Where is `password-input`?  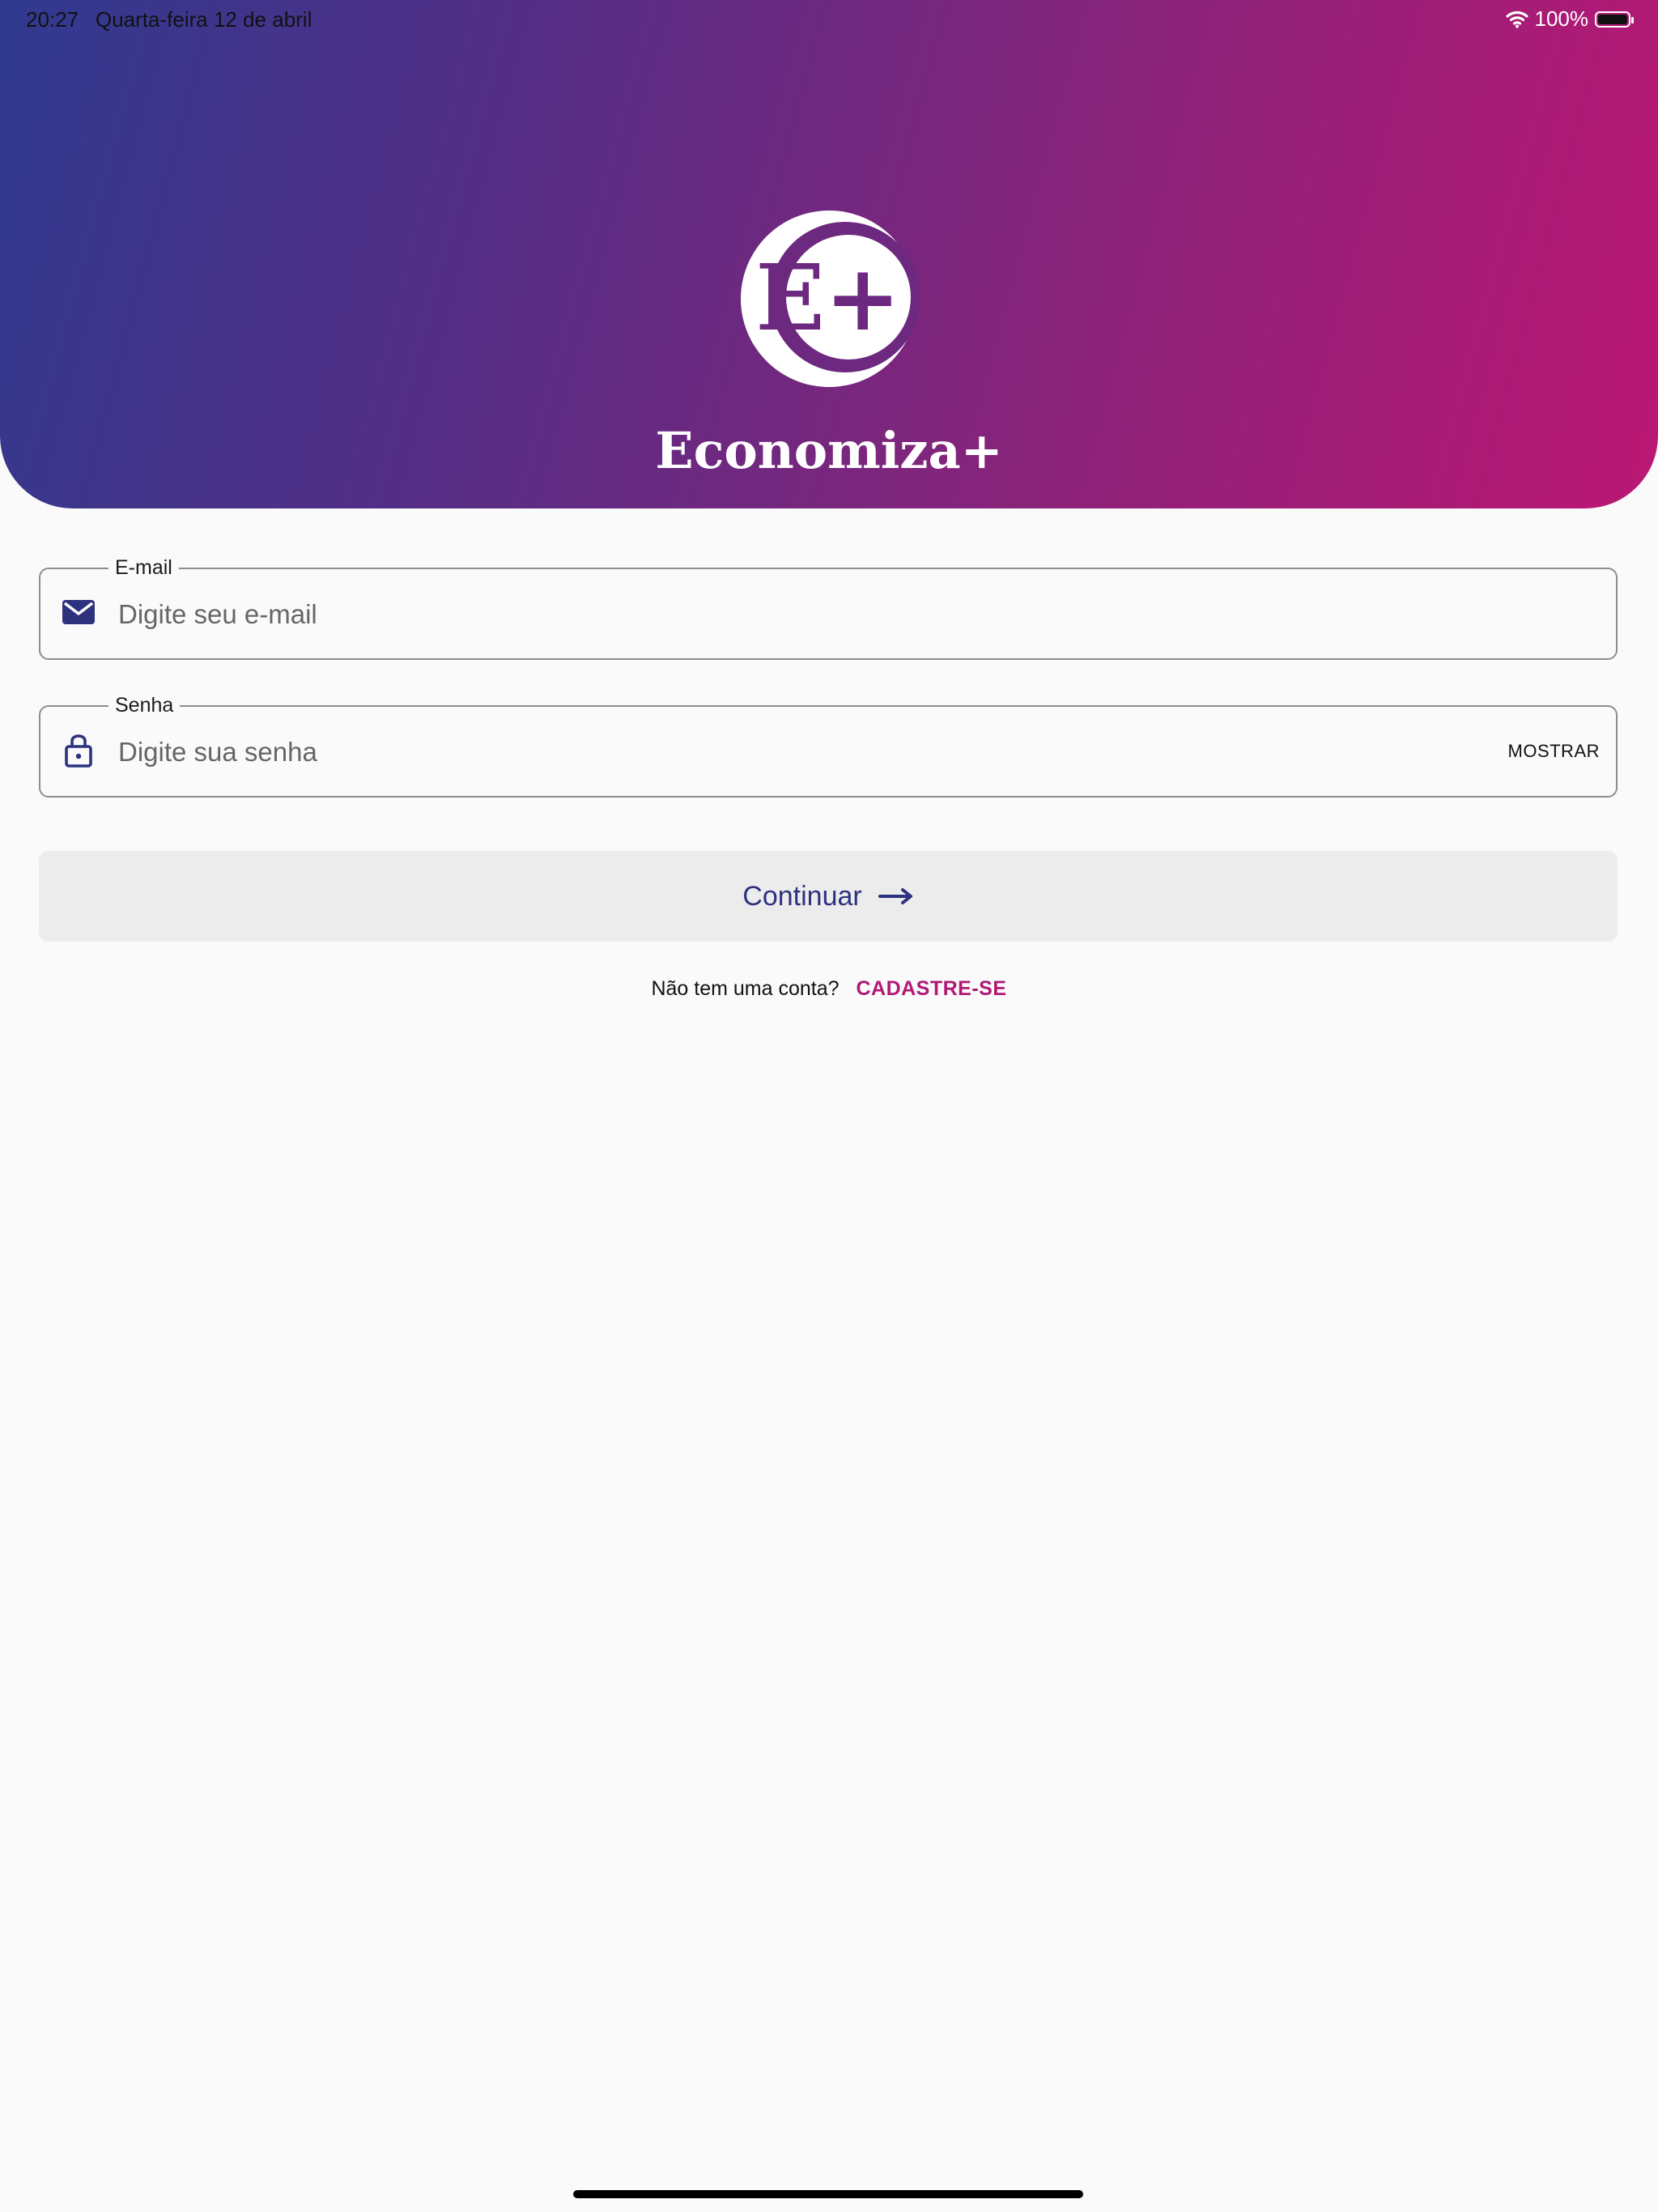
password-input is located at coordinates (806, 752).